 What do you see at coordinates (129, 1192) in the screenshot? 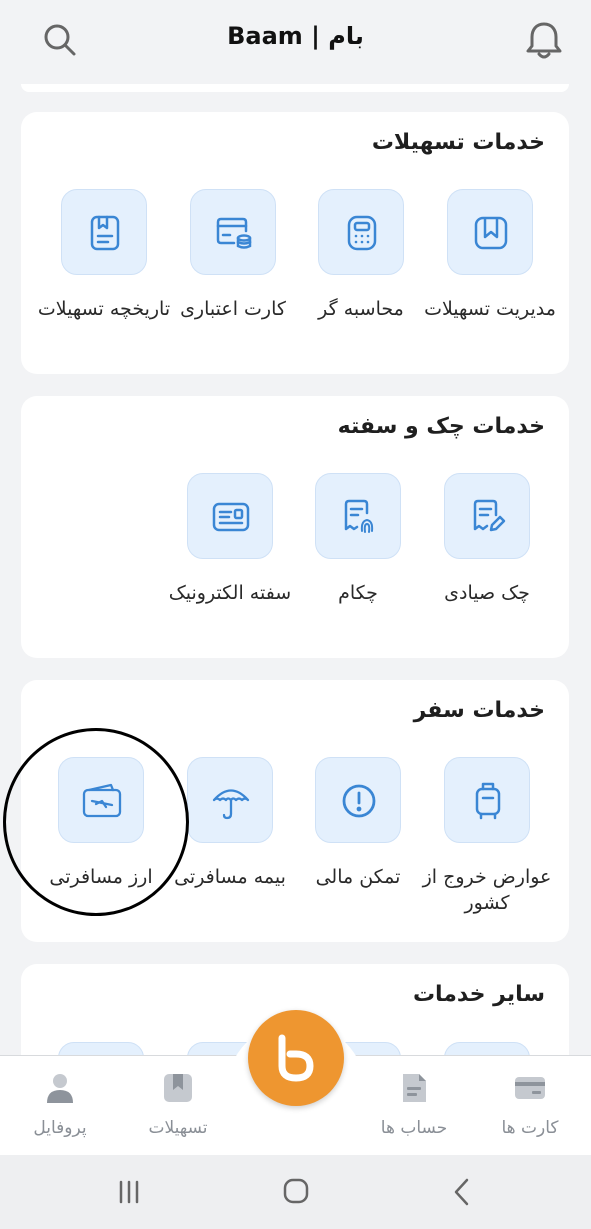
I see `recent-apps-icon` at bounding box center [129, 1192].